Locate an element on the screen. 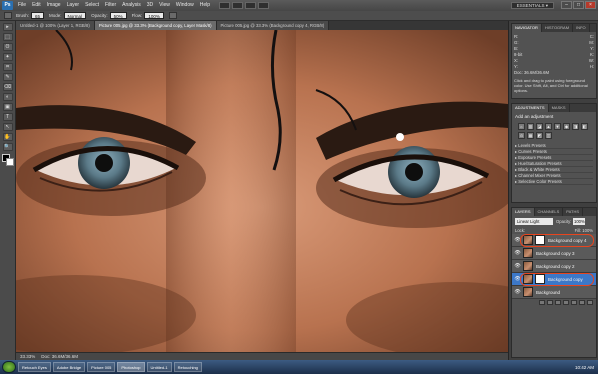  link-layers-icon is located at coordinates (542, 302).